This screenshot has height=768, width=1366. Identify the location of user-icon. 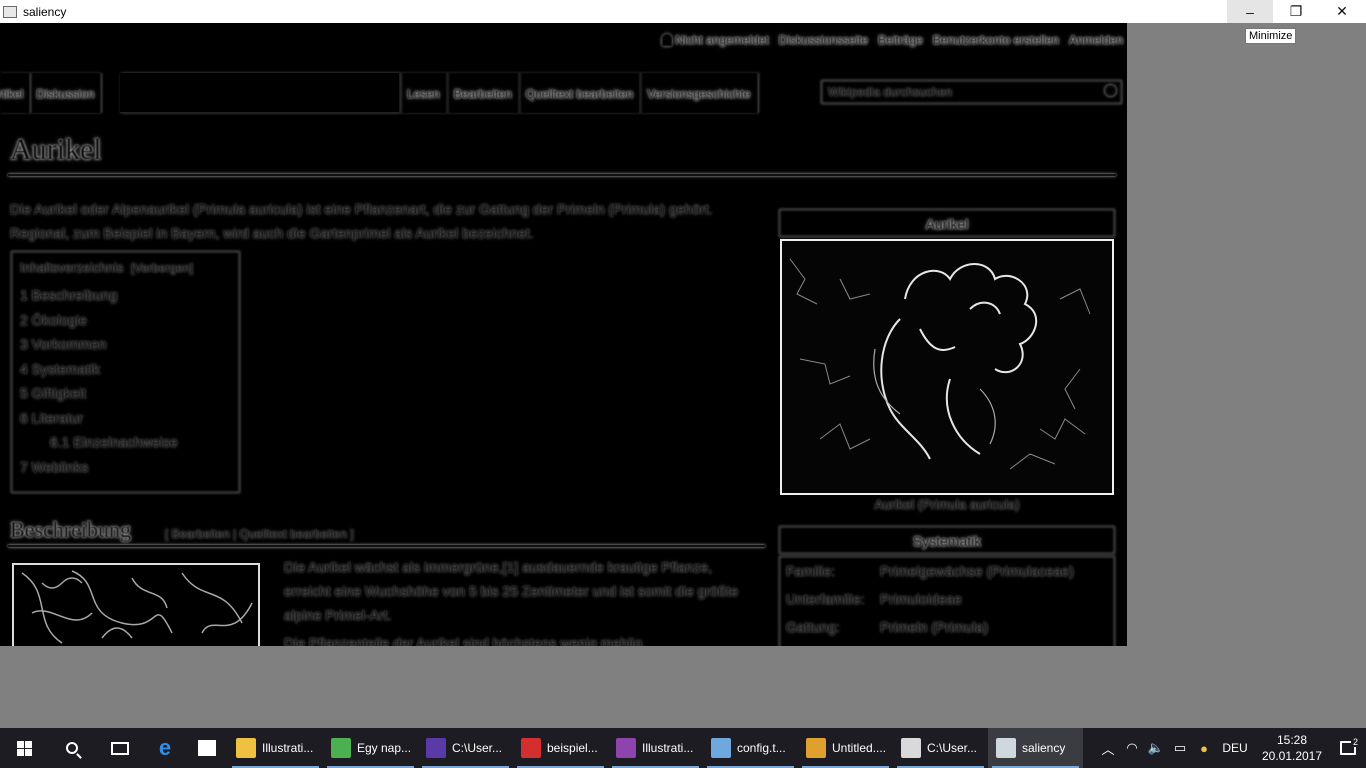
(667, 40).